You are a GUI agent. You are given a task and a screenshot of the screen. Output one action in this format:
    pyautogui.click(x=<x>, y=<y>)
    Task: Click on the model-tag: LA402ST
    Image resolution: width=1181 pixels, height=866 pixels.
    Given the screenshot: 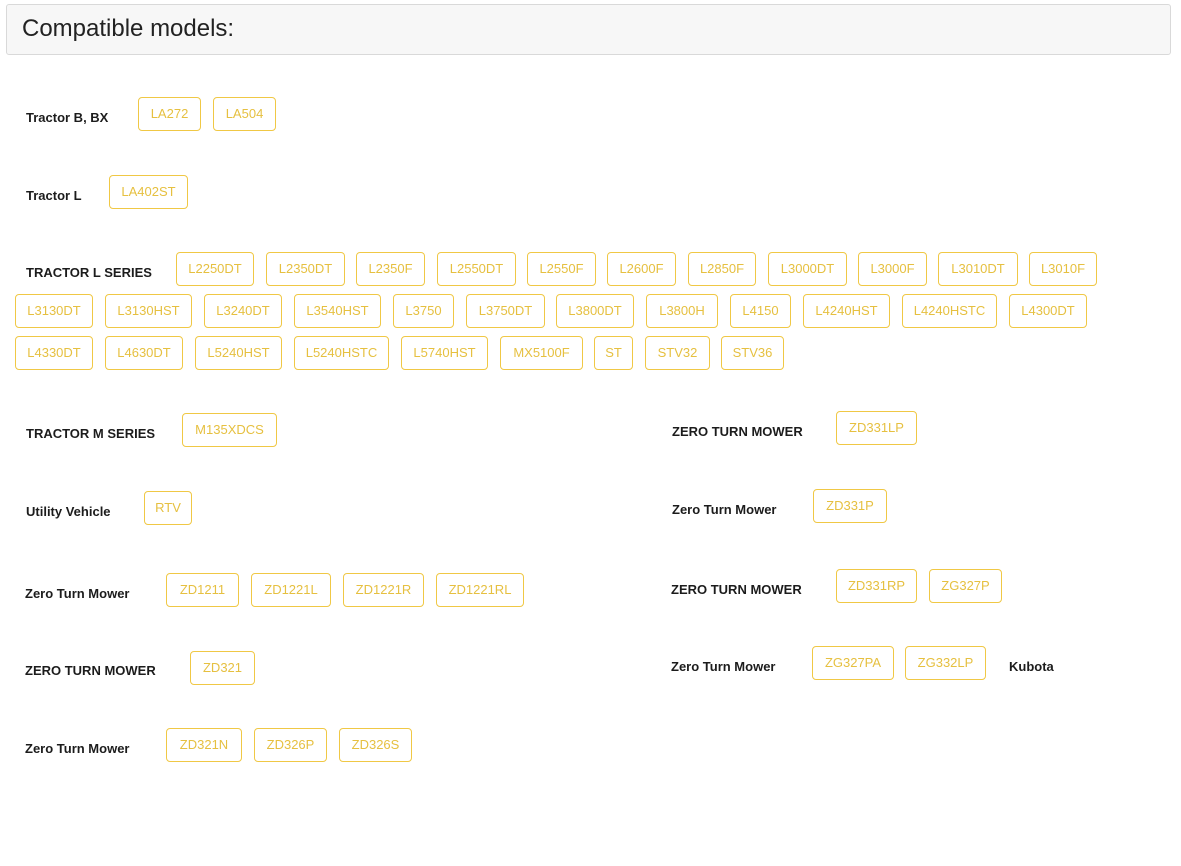 What is the action you would take?
    pyautogui.click(x=148, y=192)
    